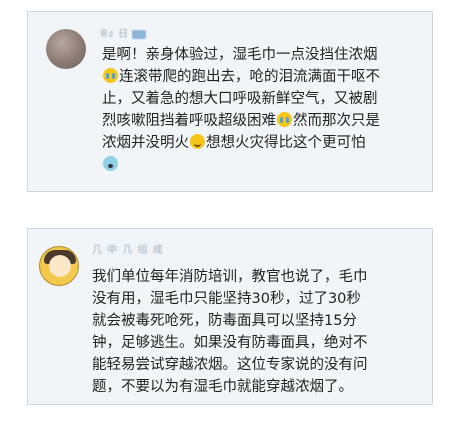  I want to click on comment-line, so click(261, 165).